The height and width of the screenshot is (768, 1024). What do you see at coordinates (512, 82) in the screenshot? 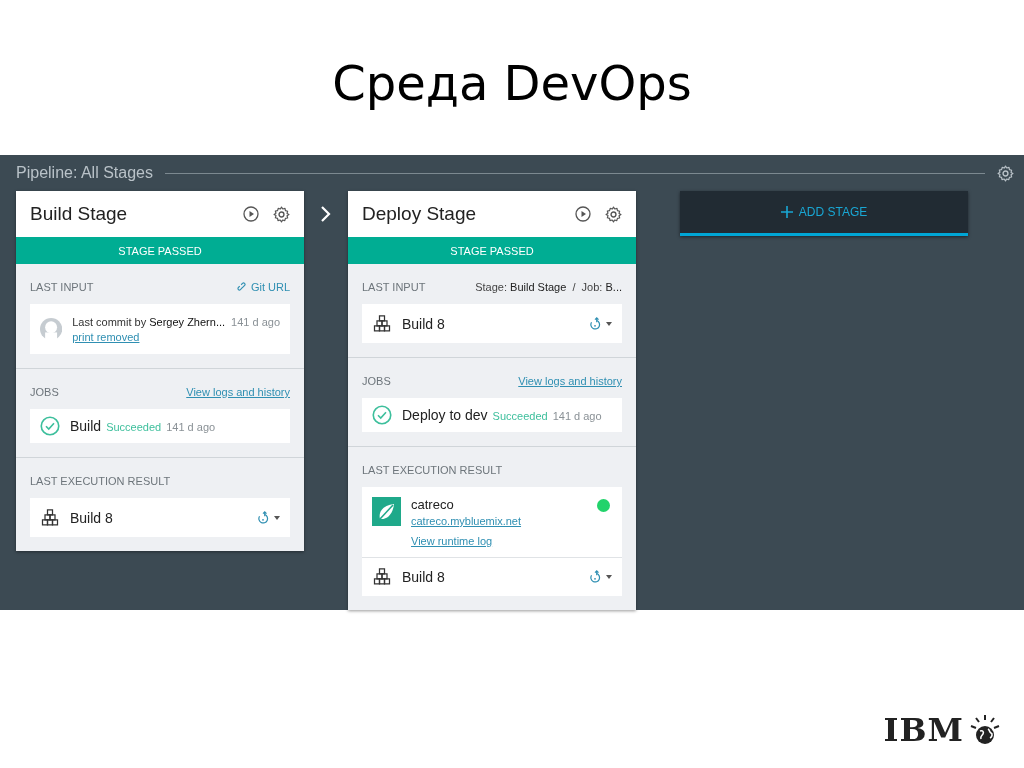
I see `slide-title: Среда DevOps` at bounding box center [512, 82].